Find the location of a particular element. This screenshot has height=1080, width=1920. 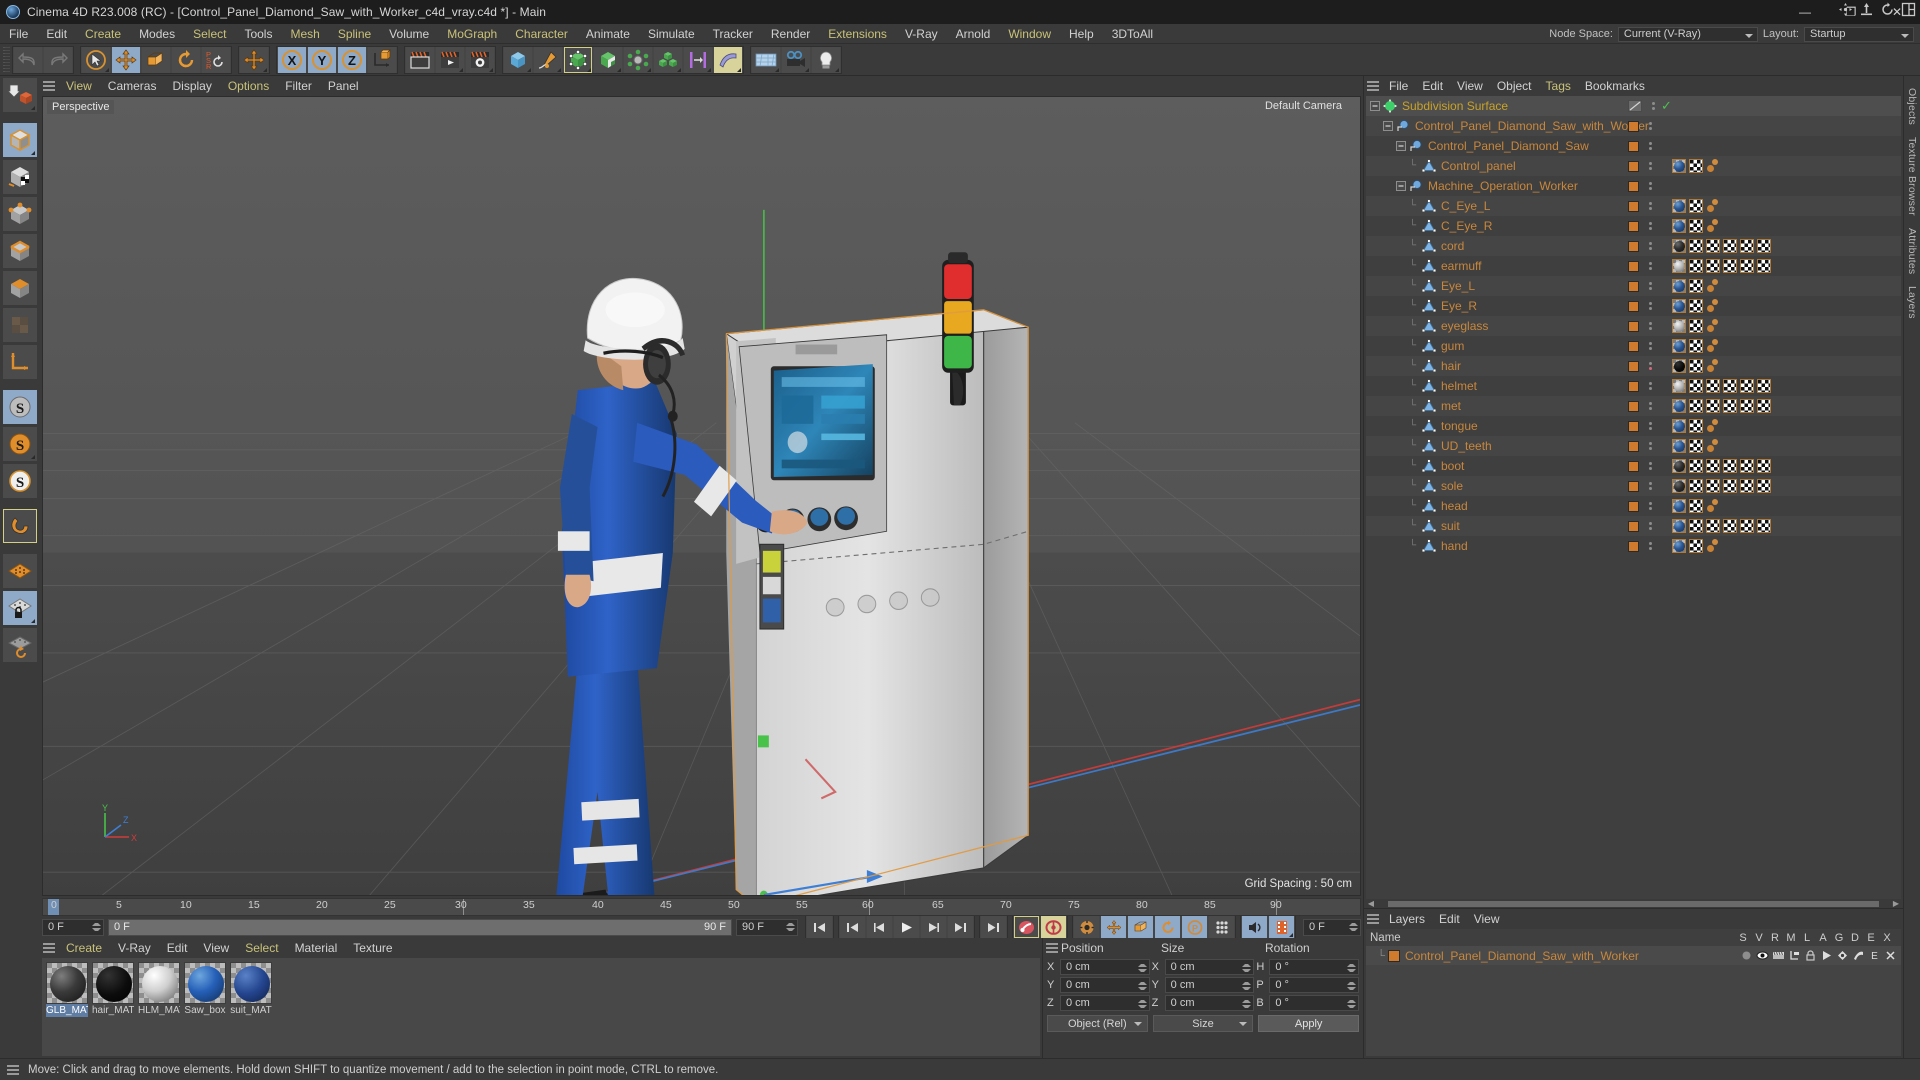

object-row: └ suit is located at coordinates (1633, 526).